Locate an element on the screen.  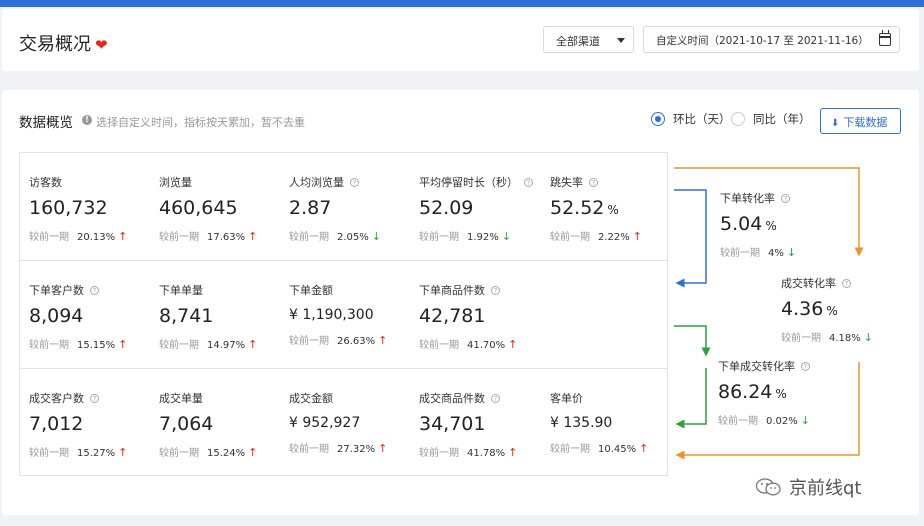
green-arrow-bottom is located at coordinates (691, 398).